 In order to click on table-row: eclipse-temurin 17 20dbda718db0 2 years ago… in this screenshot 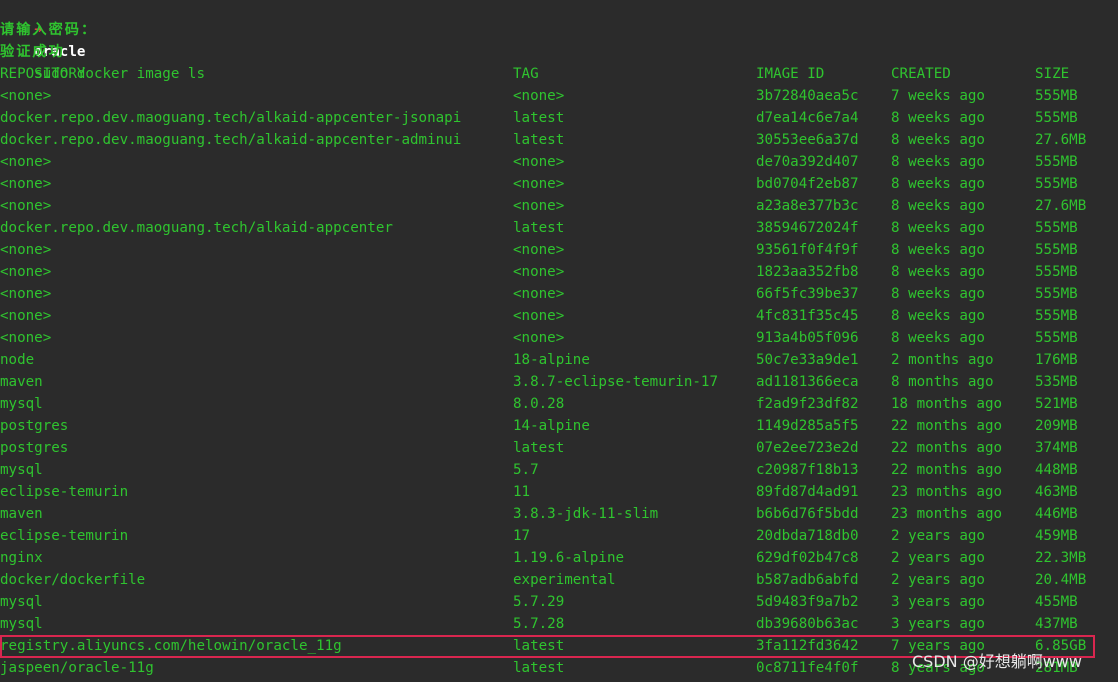, I will do `click(559, 536)`.